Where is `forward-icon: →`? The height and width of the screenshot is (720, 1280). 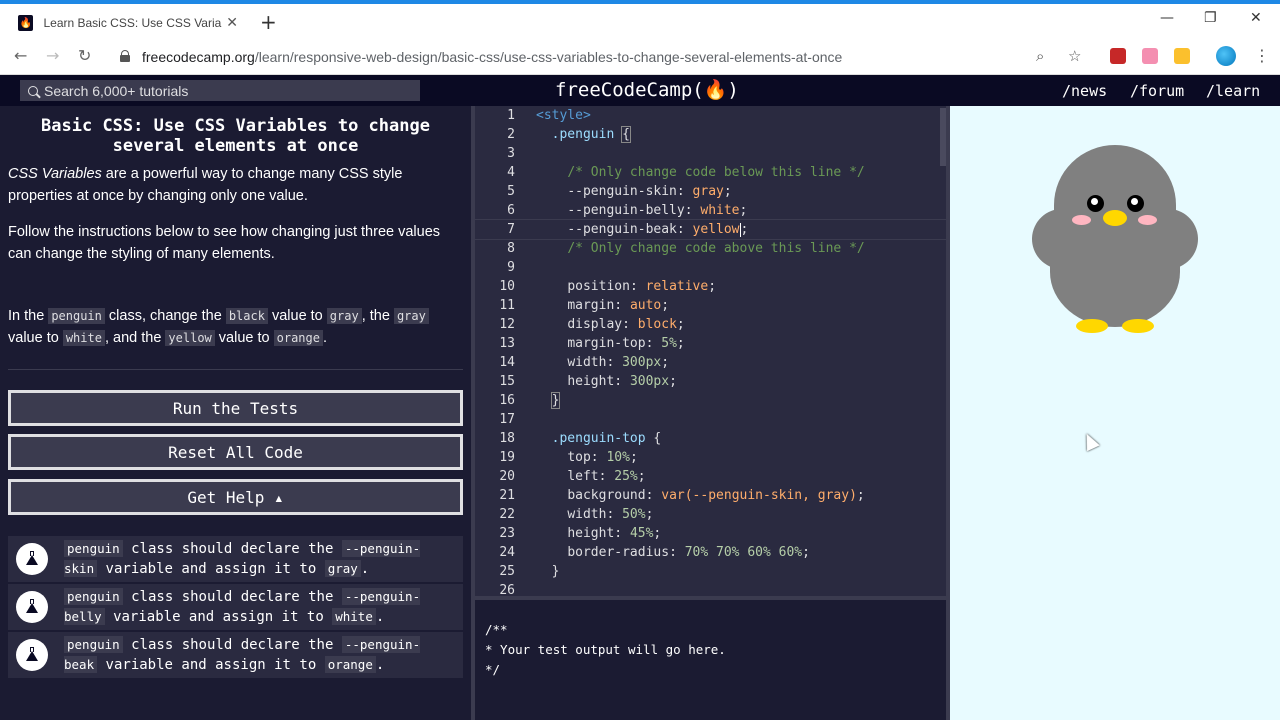 forward-icon: → is located at coordinates (52, 55).